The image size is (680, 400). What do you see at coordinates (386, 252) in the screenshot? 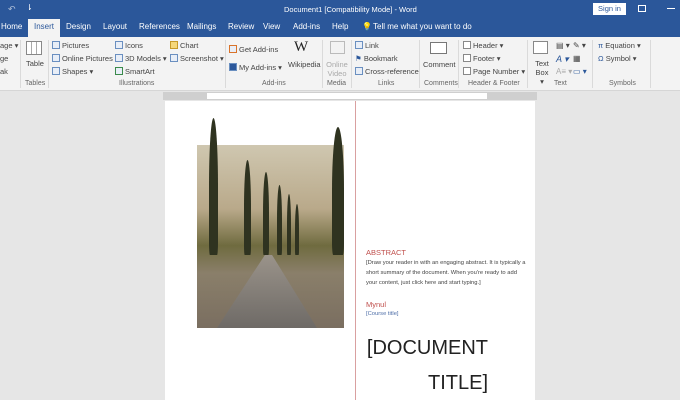
I see `abstract-heading: ABSTRACT` at bounding box center [386, 252].